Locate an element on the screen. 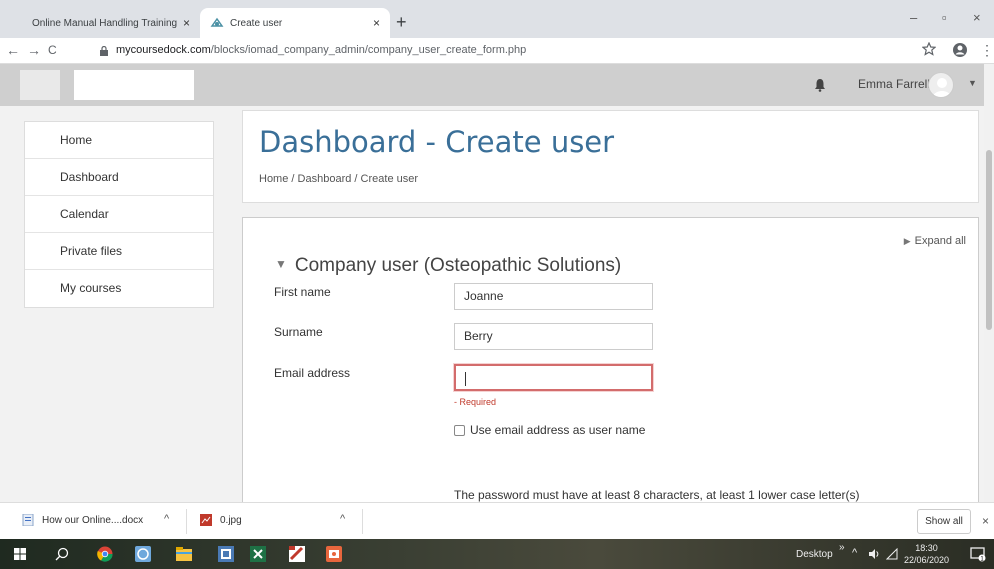  breadcrumb-dashboard: Dashboard is located at coordinates (325, 179).